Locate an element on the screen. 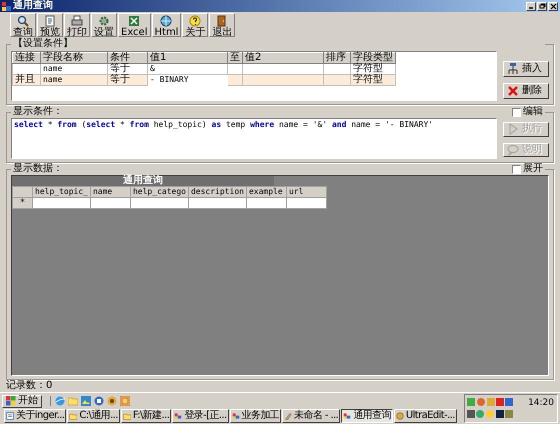  page-icon is located at coordinates (50, 21).